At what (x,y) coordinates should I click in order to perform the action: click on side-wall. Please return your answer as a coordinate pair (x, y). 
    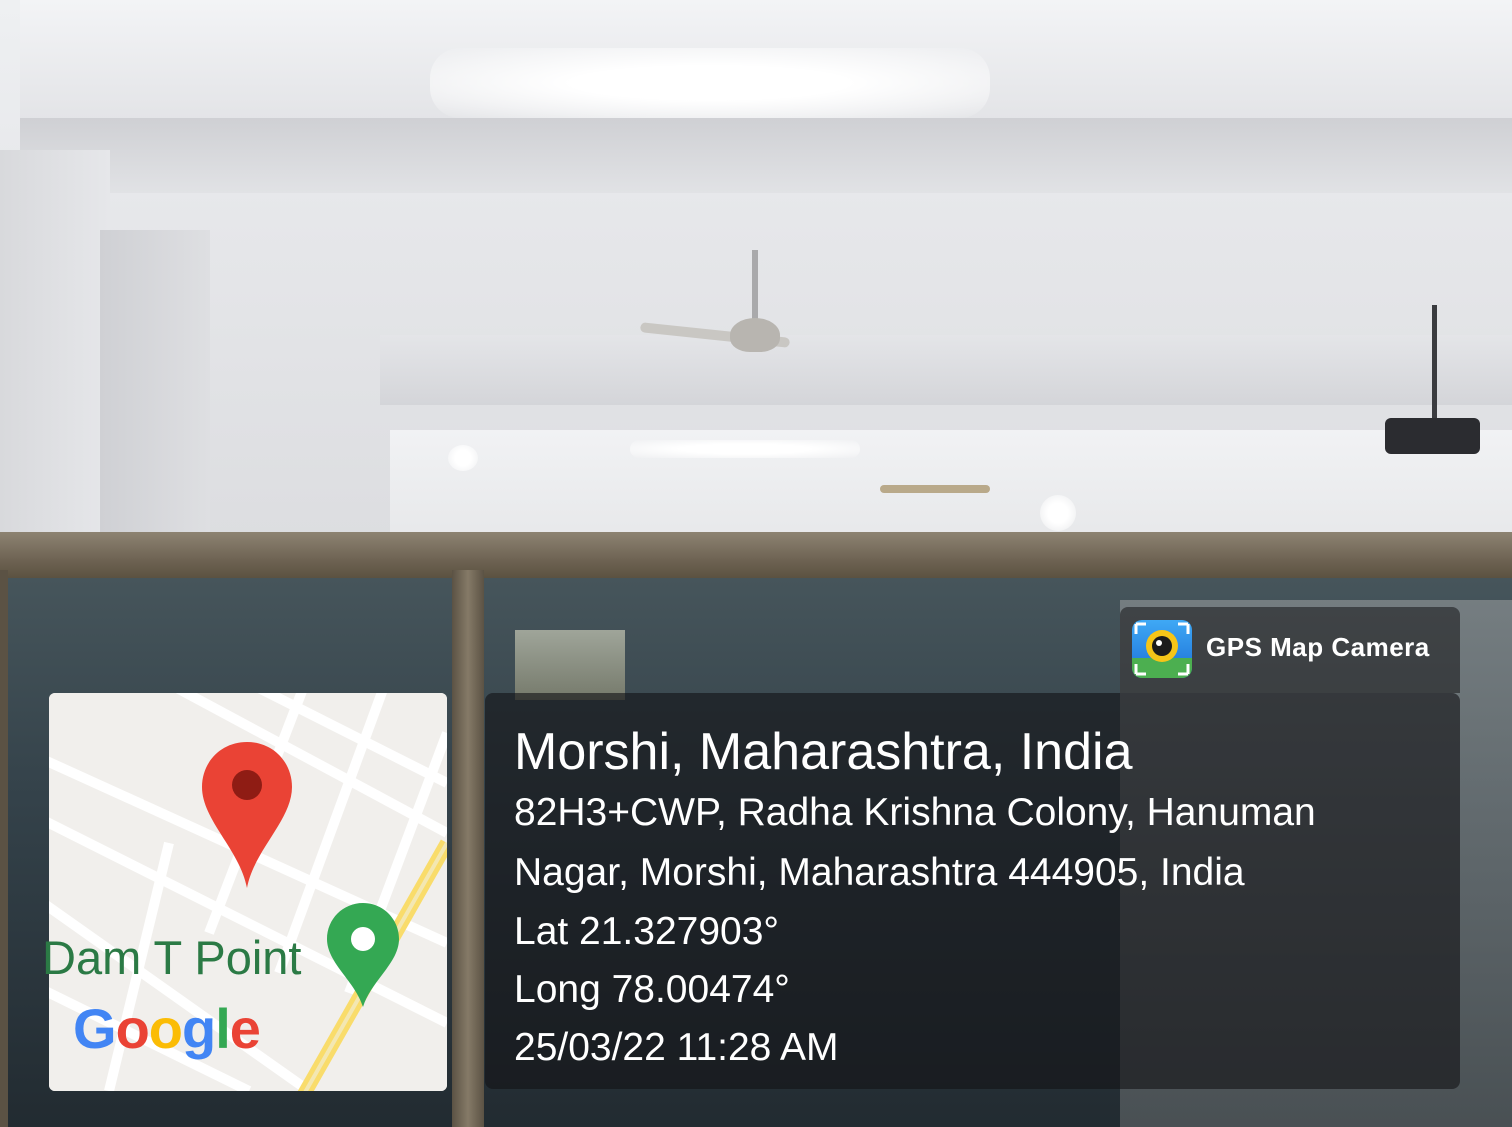
    Looking at the image, I should click on (55, 347).